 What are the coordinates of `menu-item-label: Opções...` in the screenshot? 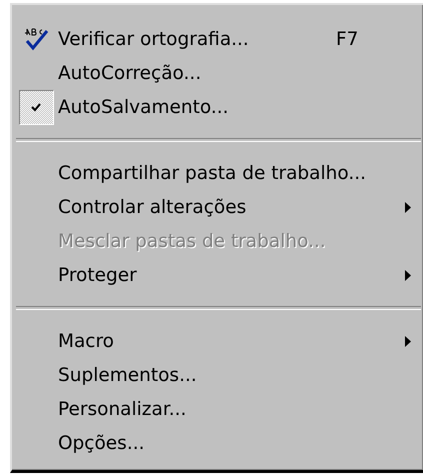 It's located at (102, 443).